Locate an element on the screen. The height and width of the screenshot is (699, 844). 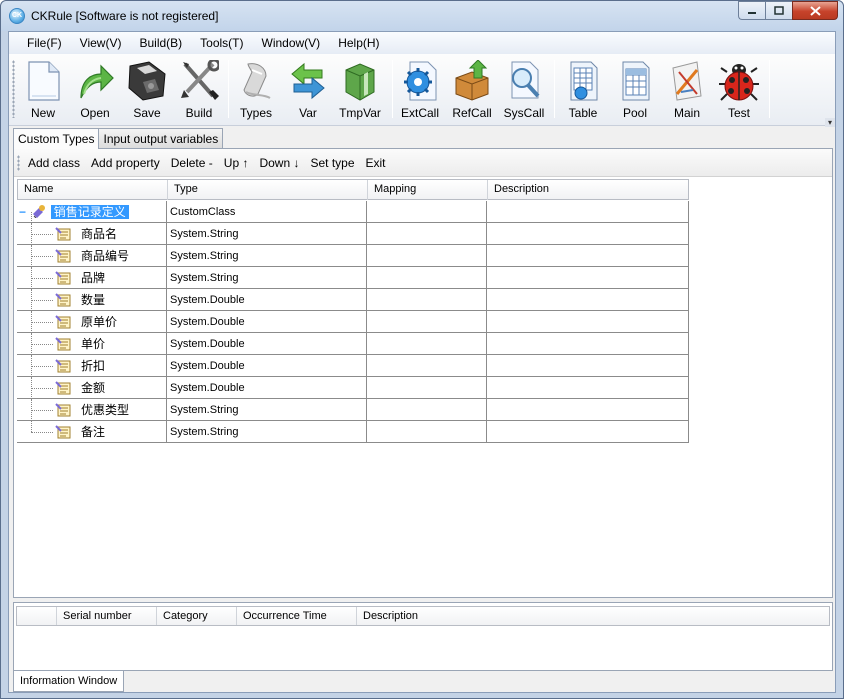
exit-button: Exit is located at coordinates (376, 163).